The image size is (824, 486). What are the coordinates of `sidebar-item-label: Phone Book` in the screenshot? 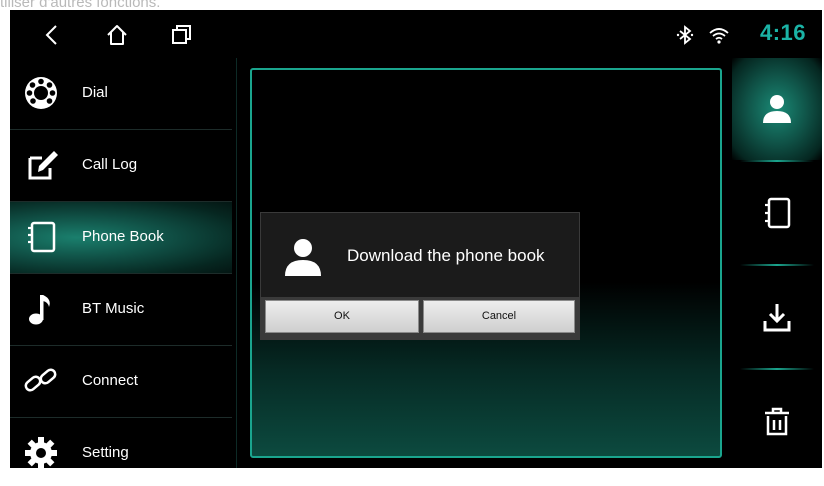 It's located at (123, 236).